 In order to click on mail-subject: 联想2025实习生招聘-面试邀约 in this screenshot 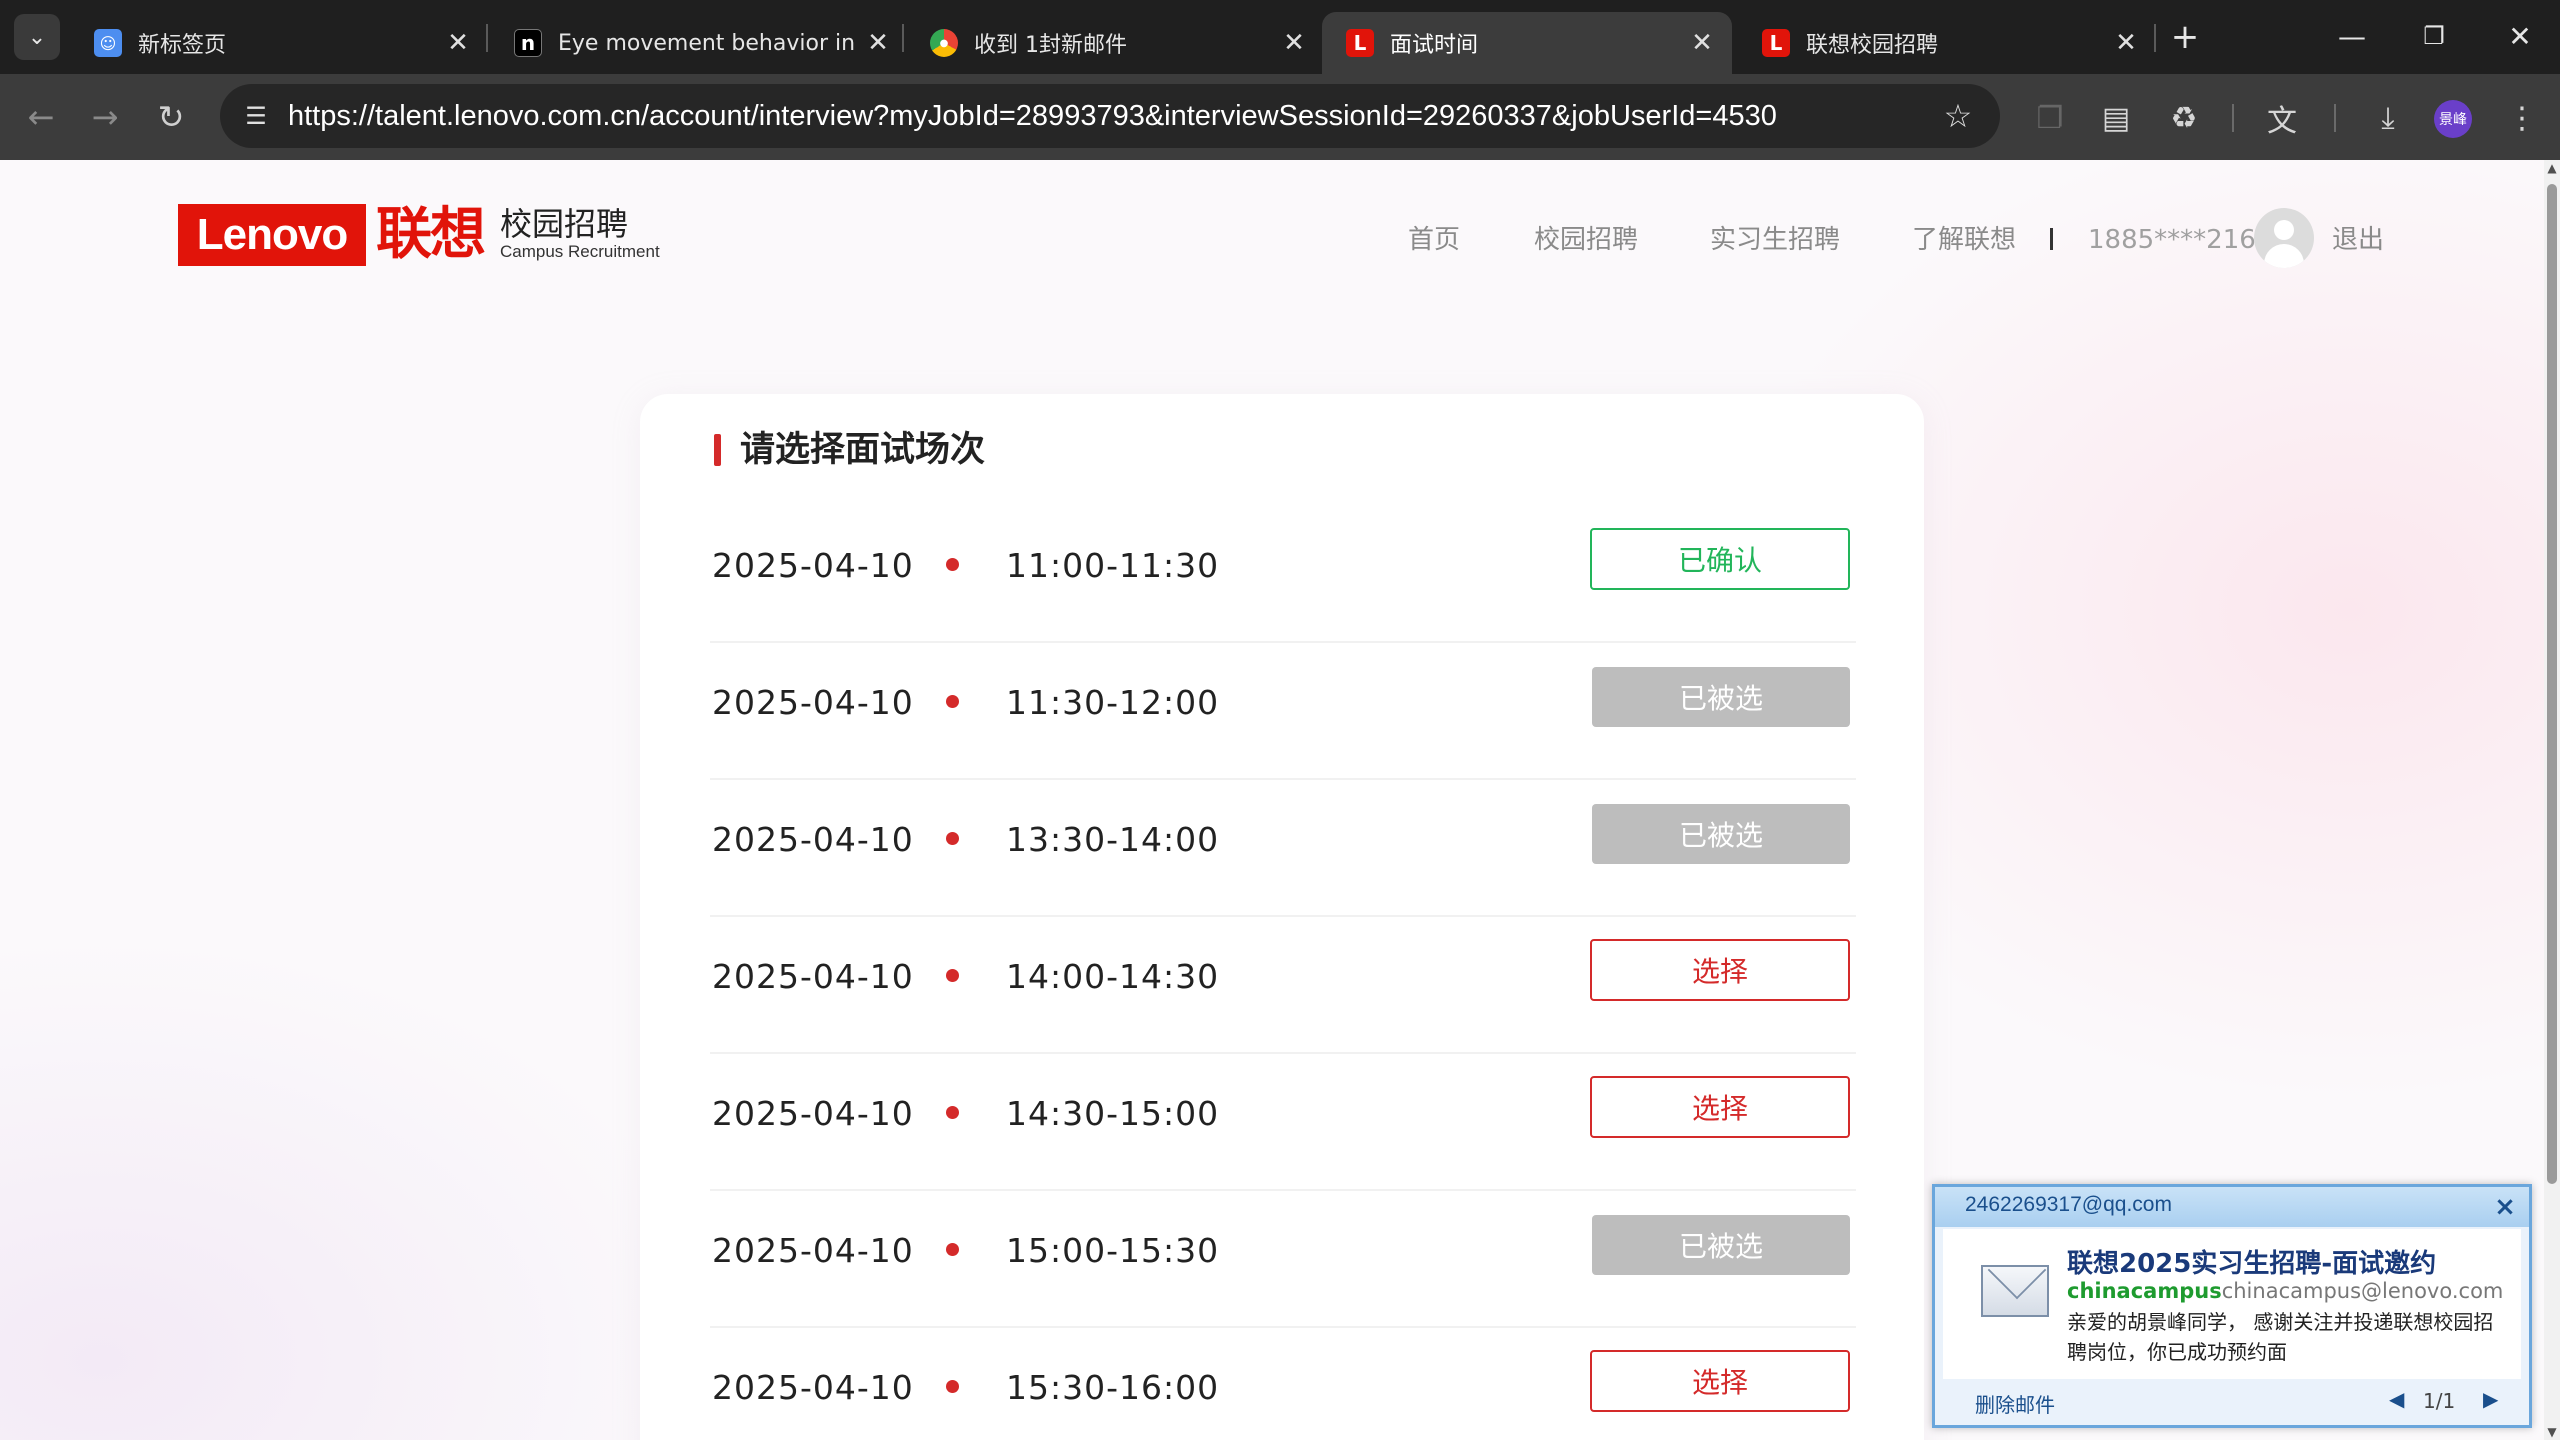, I will do `click(2251, 1261)`.